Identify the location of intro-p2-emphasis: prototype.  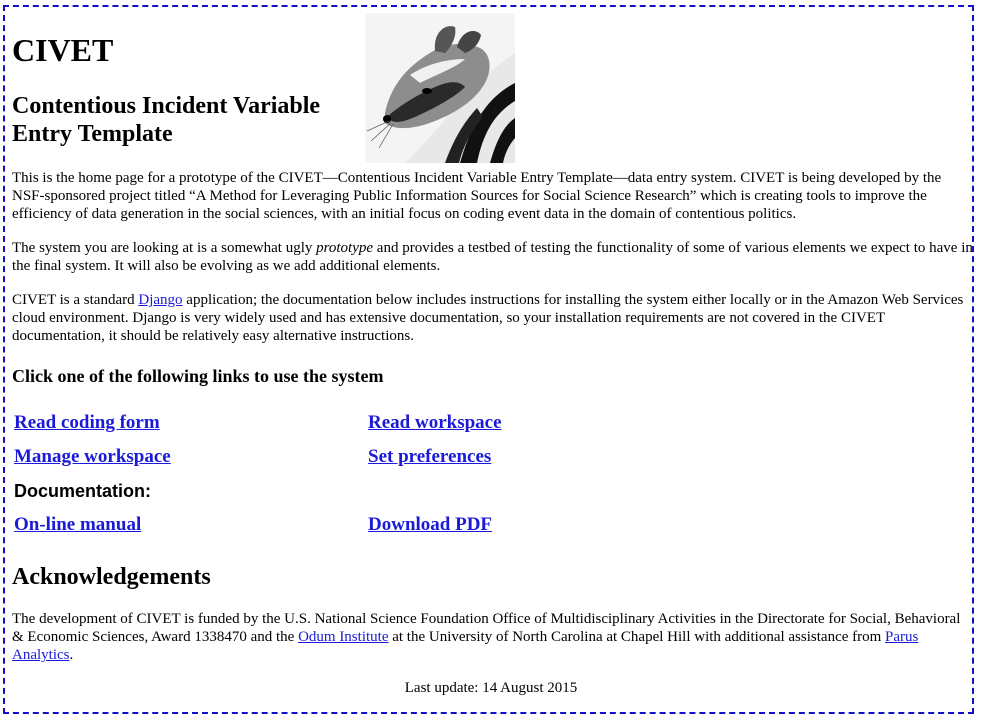
(345, 248).